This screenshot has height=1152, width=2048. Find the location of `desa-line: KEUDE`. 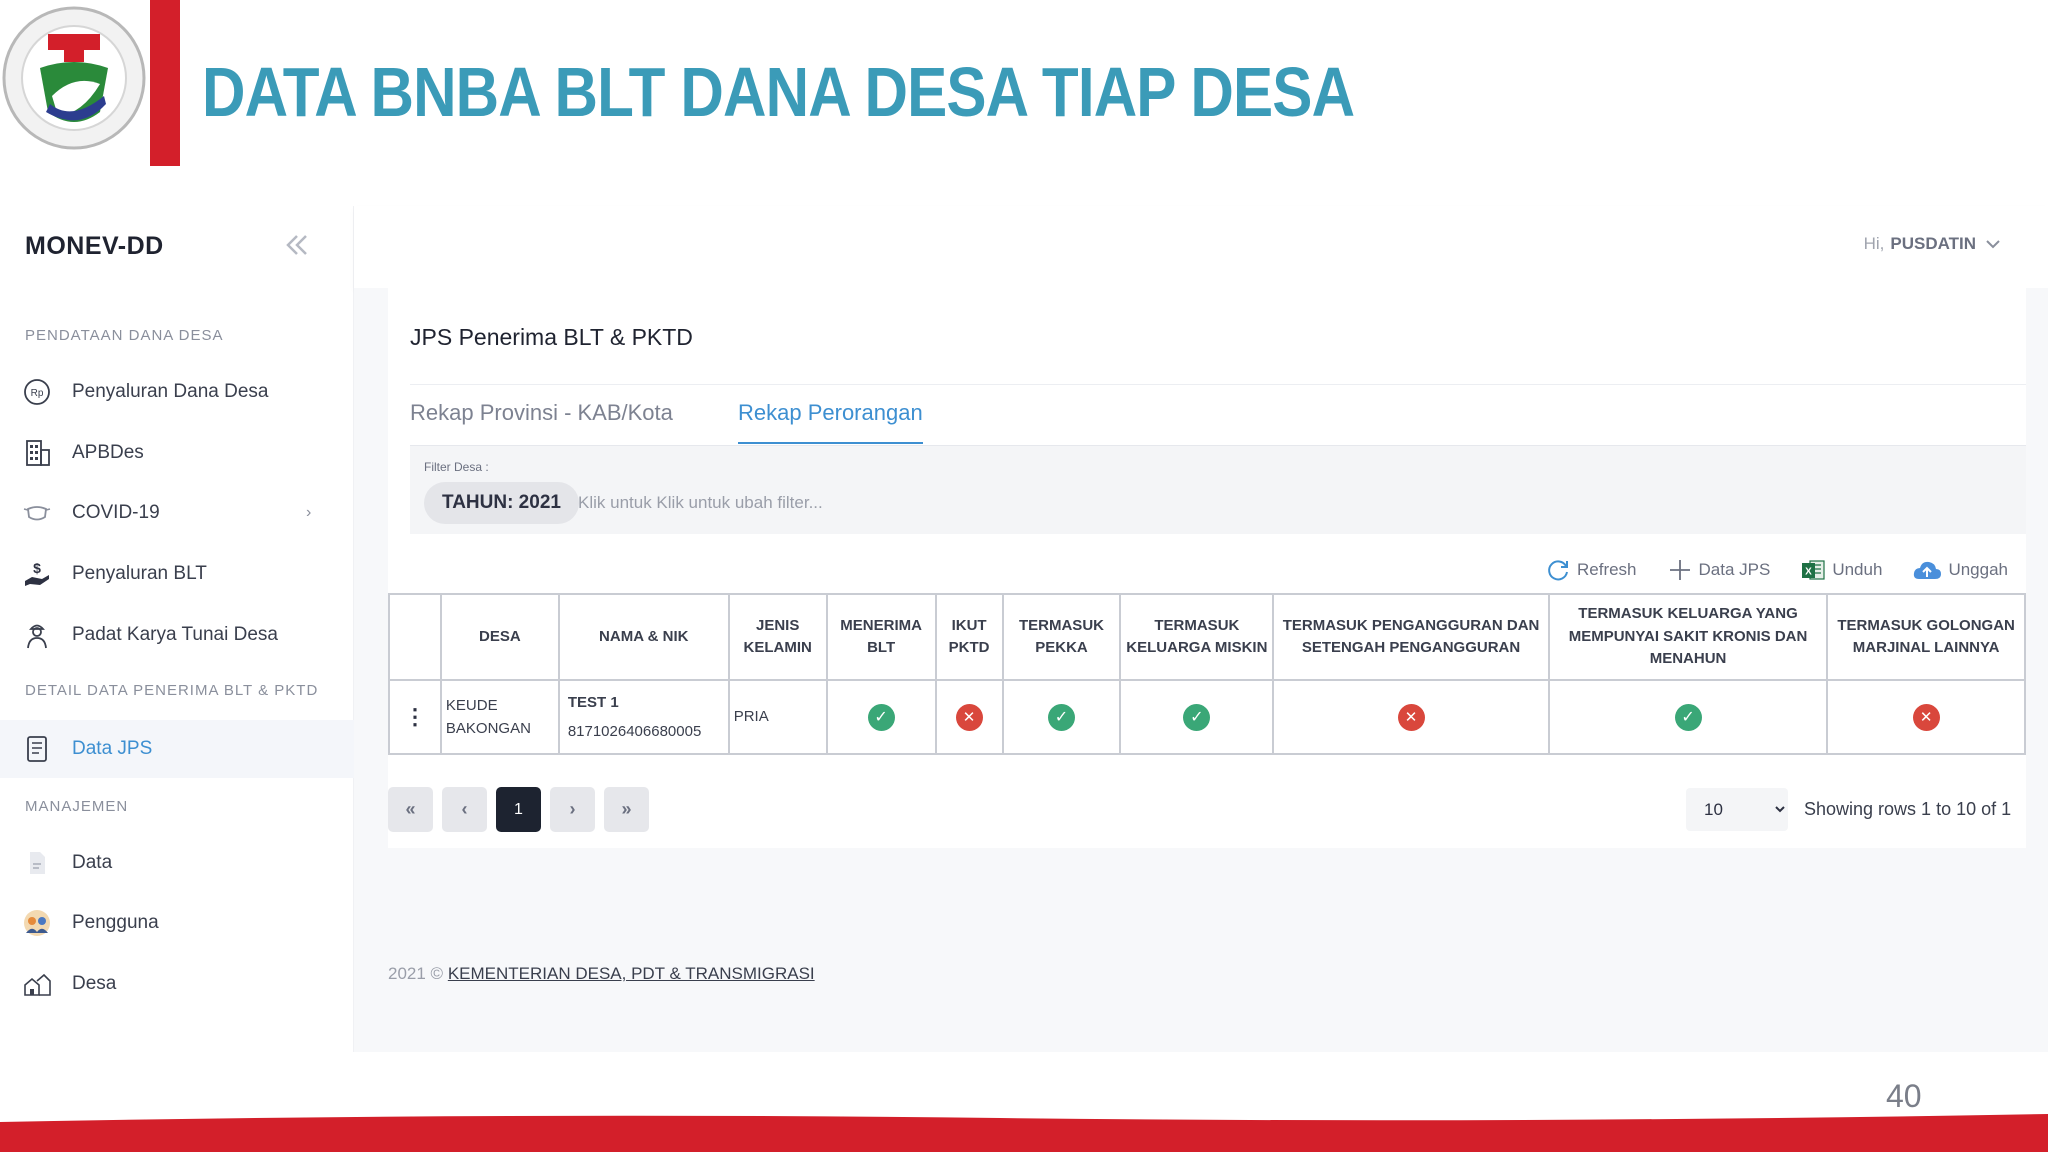

desa-line: KEUDE is located at coordinates (471, 705).